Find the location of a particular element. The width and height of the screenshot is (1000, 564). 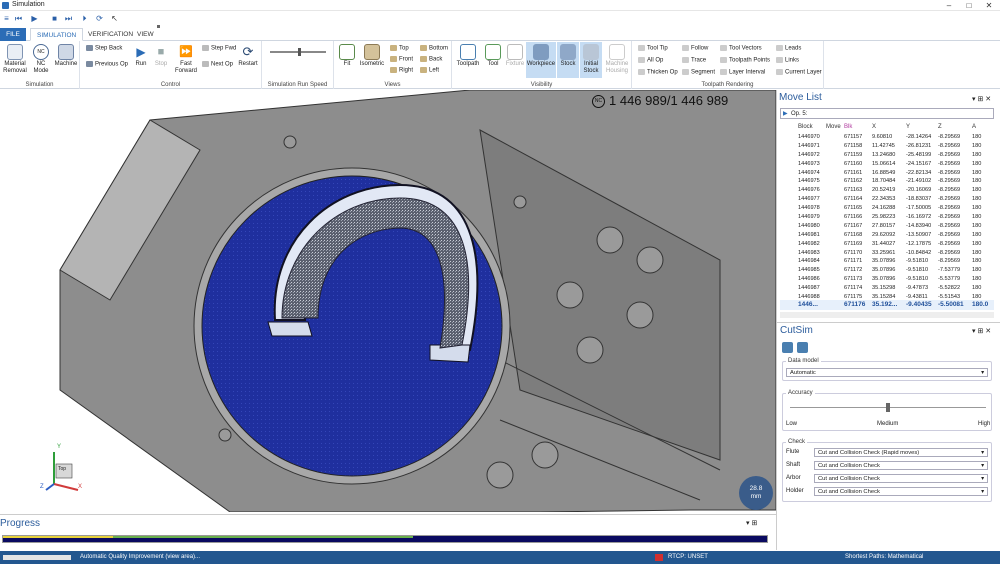

step-back-button: Step Back is located at coordinates (104, 49).